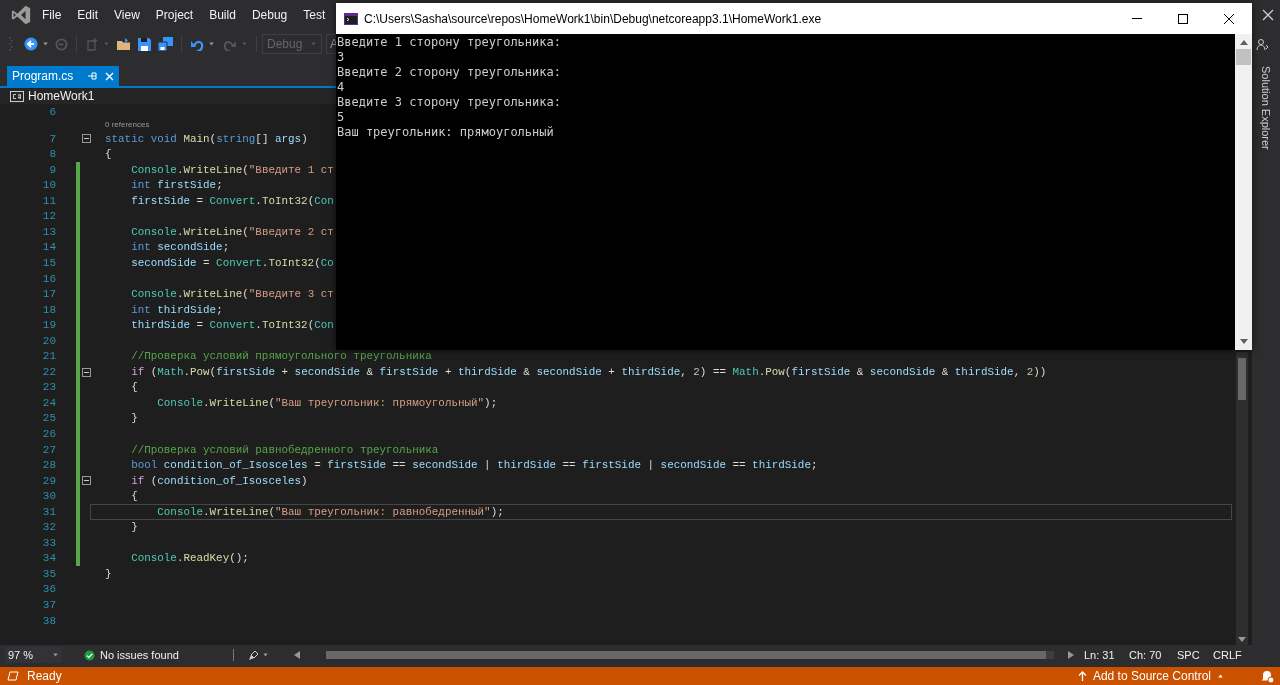 The width and height of the screenshot is (1280, 685). Describe the element at coordinates (52, 96) in the screenshot. I see `project-dropdown: HomeWork1` at that location.